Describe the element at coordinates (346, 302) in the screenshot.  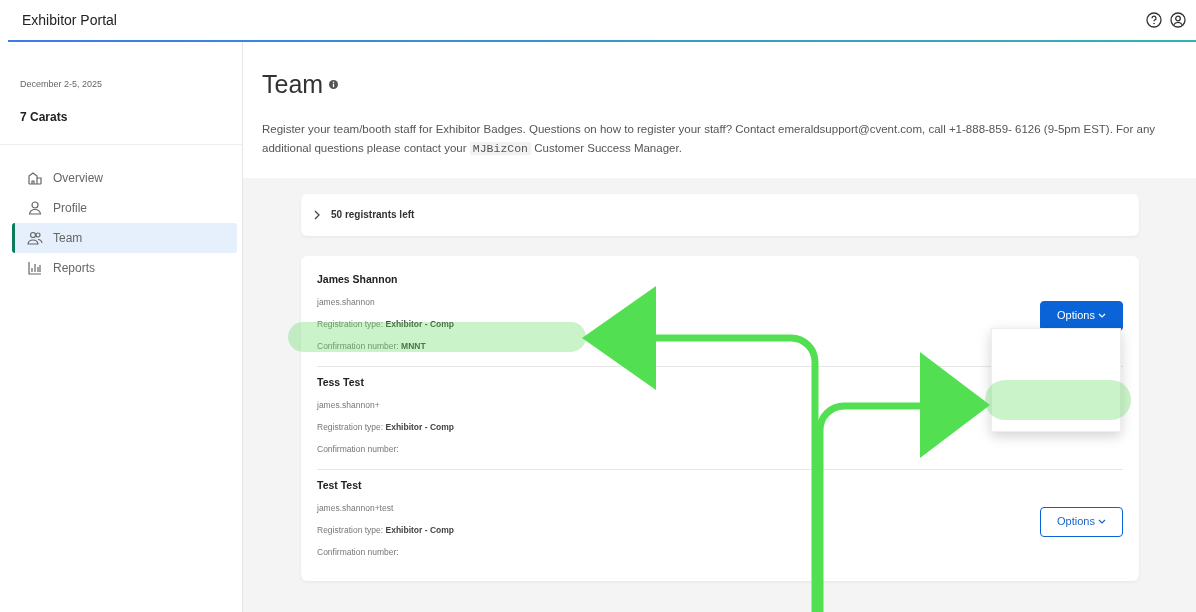
I see `member-username: james.shannon` at that location.